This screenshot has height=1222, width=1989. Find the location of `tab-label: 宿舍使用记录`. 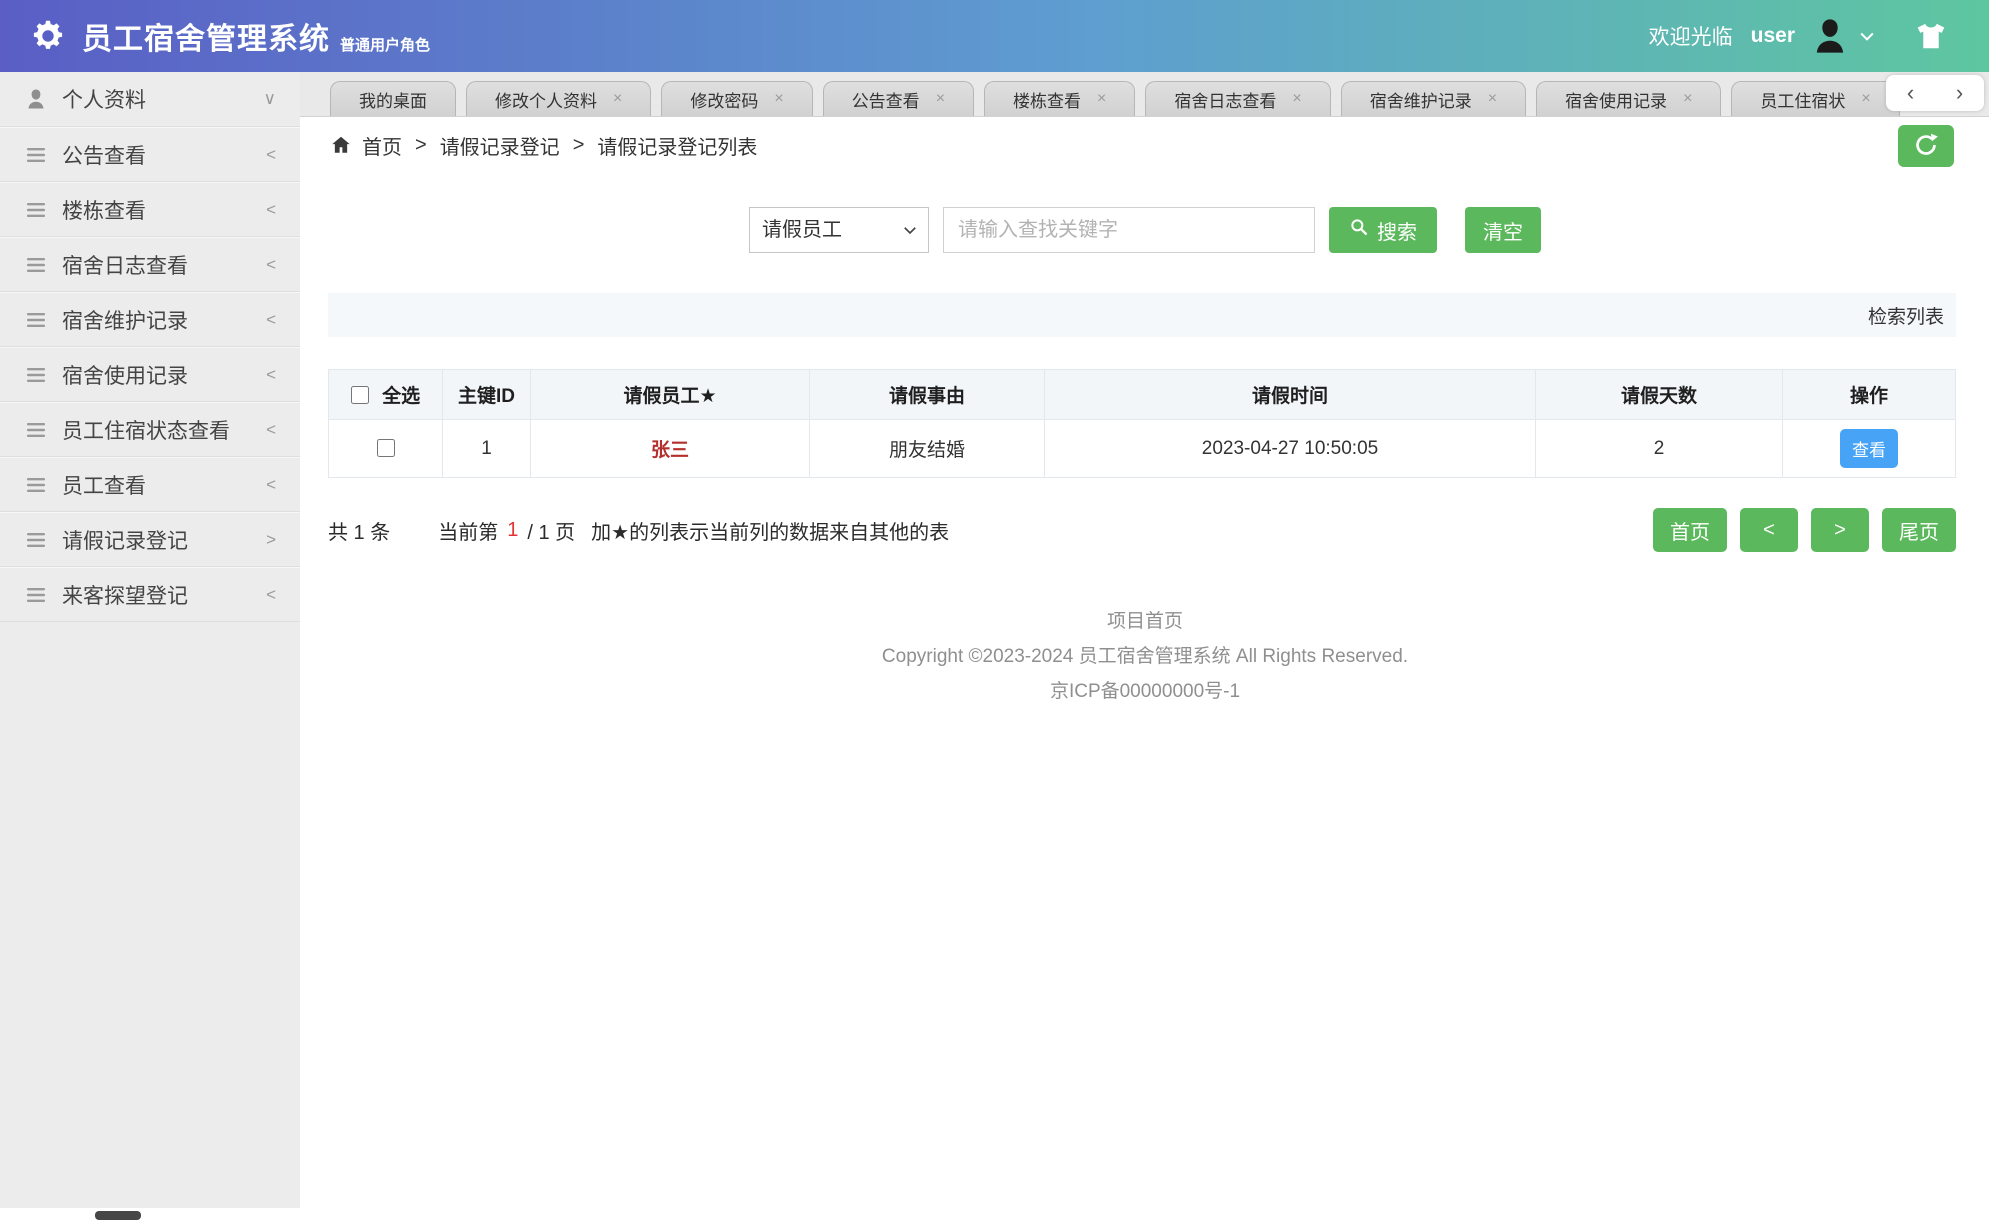

tab-label: 宿舍使用记录 is located at coordinates (1616, 101).